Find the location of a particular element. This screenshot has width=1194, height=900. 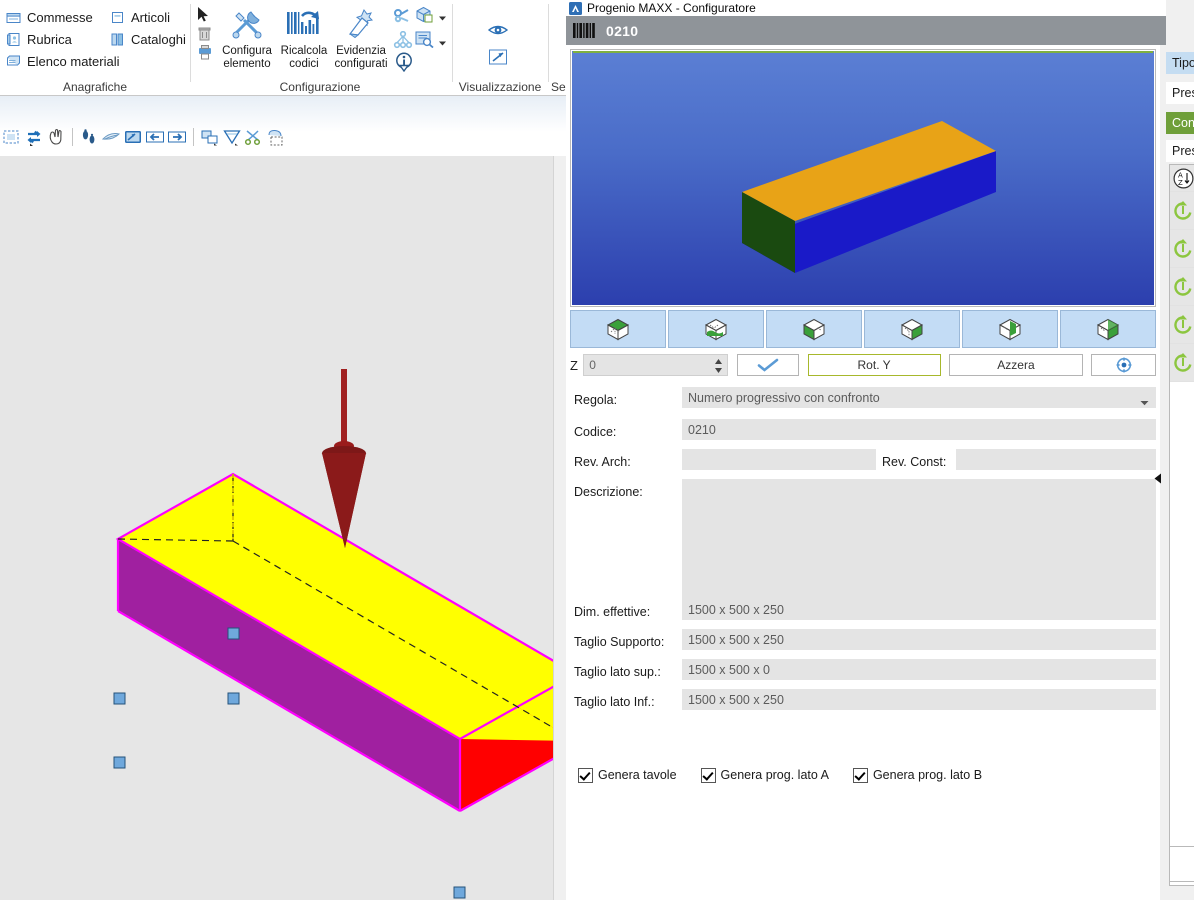

fly-icon is located at coordinates (111, 137).